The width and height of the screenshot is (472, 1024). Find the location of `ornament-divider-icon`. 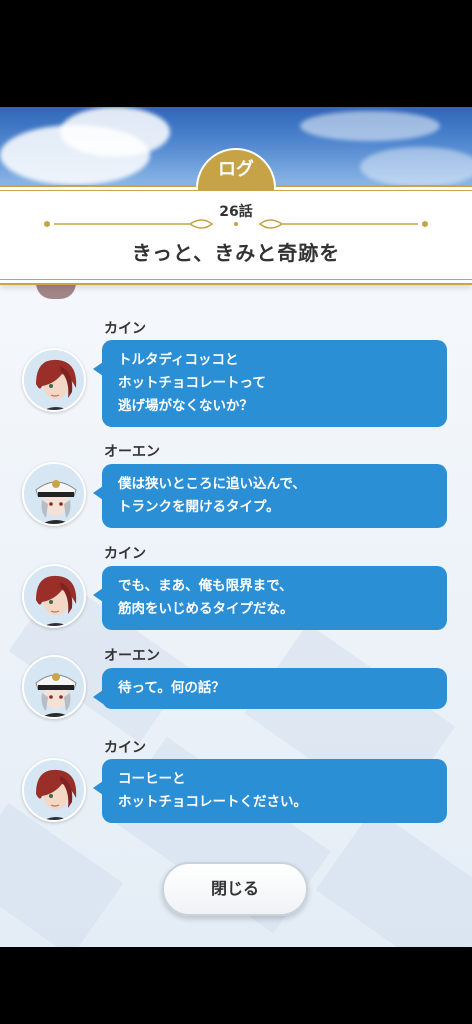

ornament-divider-icon is located at coordinates (236, 224).